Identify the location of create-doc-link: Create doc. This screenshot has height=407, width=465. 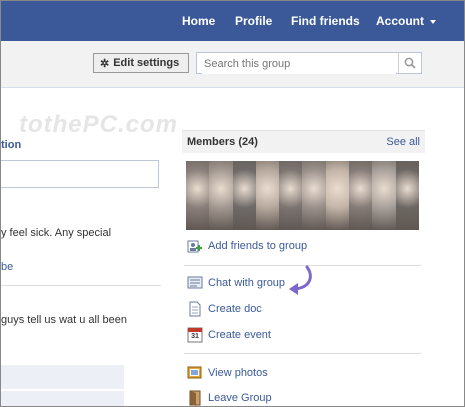
(224, 309).